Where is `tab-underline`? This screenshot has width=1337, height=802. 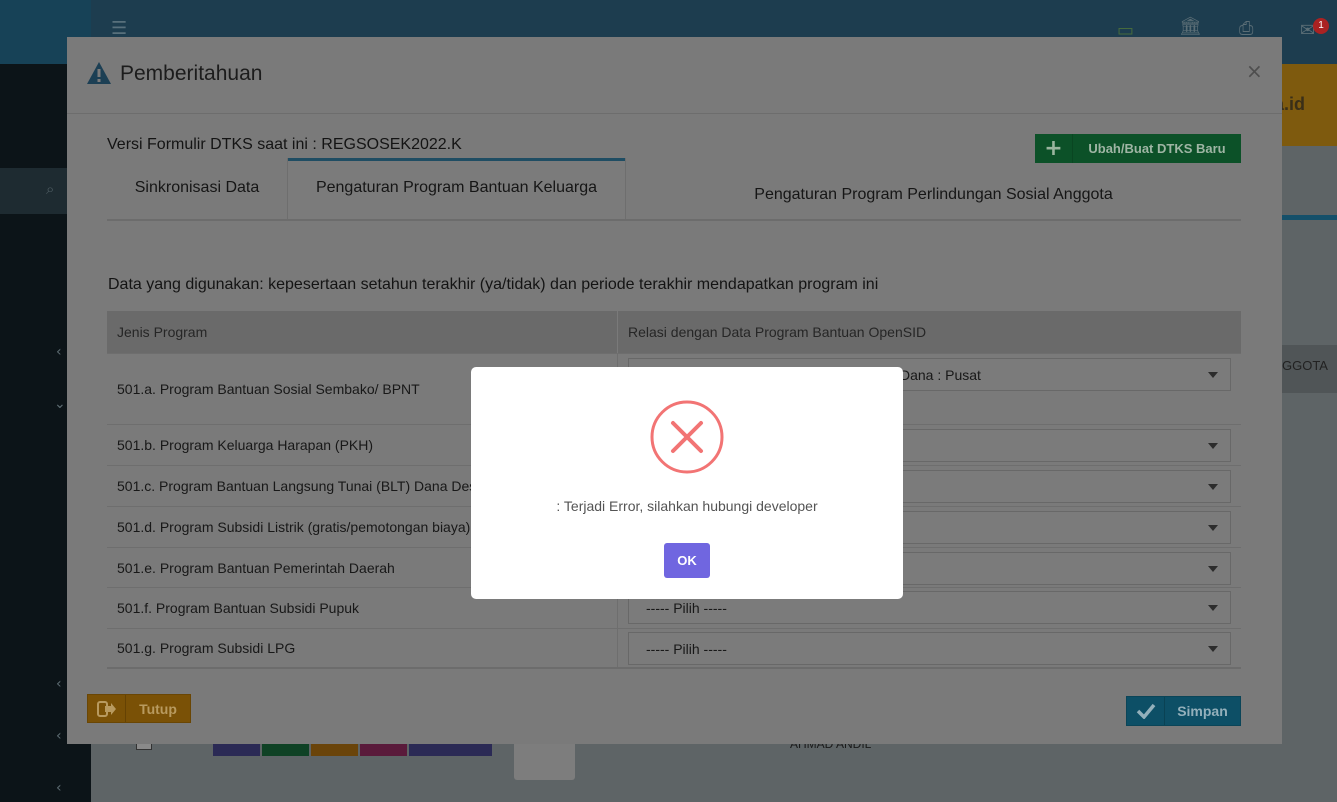 tab-underline is located at coordinates (1309, 217).